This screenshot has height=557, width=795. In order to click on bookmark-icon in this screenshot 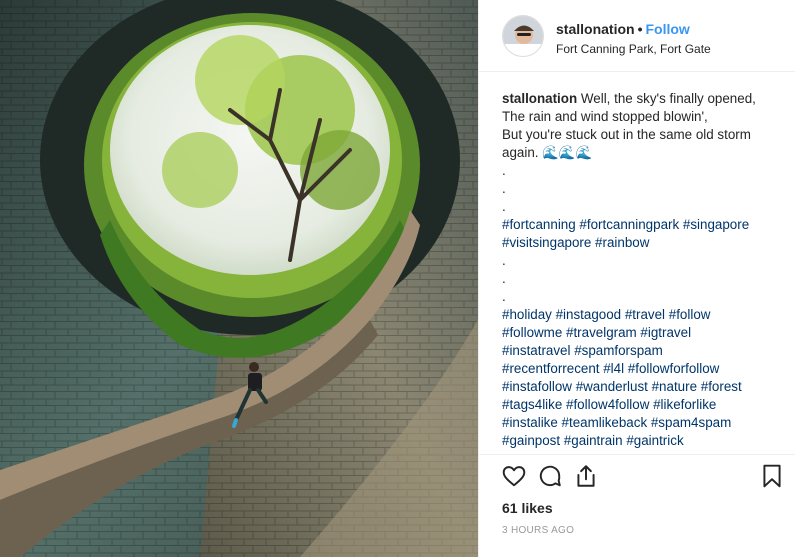, I will do `click(772, 476)`.